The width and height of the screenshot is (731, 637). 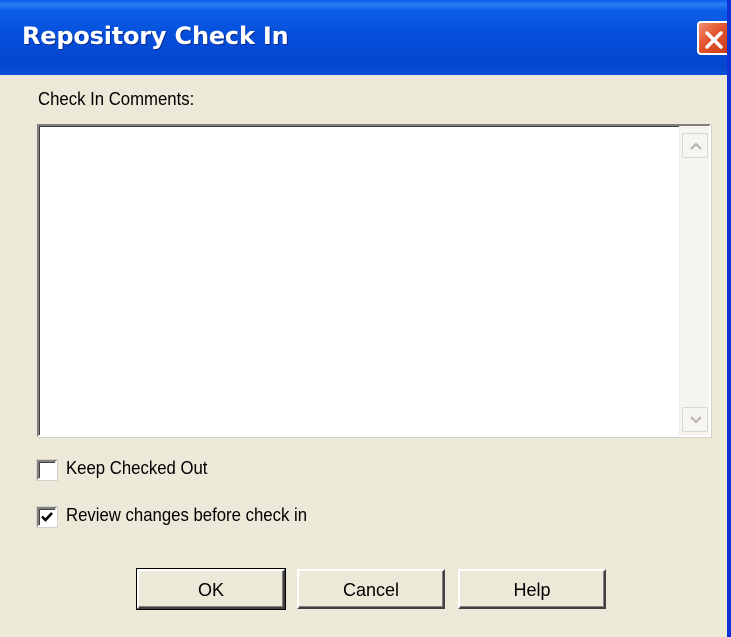 I want to click on review-changes-label: Review changes before check in, so click(x=187, y=515).